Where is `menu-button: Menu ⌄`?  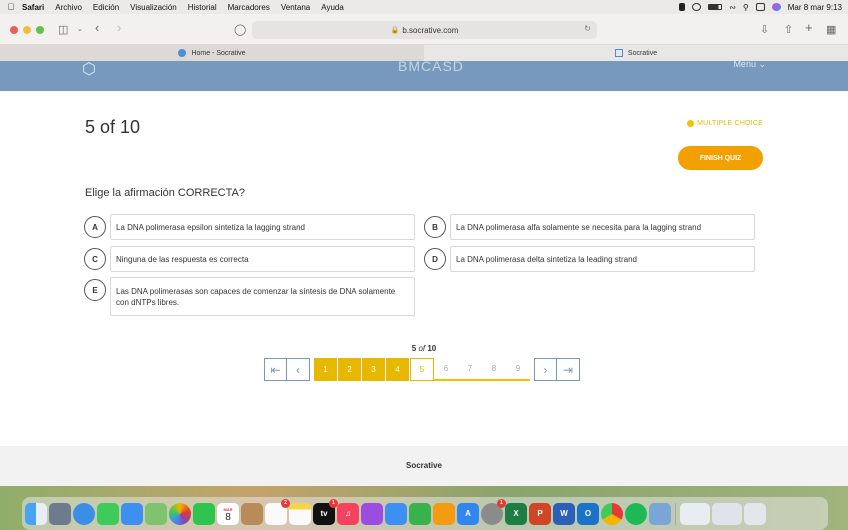 menu-button: Menu ⌄ is located at coordinates (749, 64).